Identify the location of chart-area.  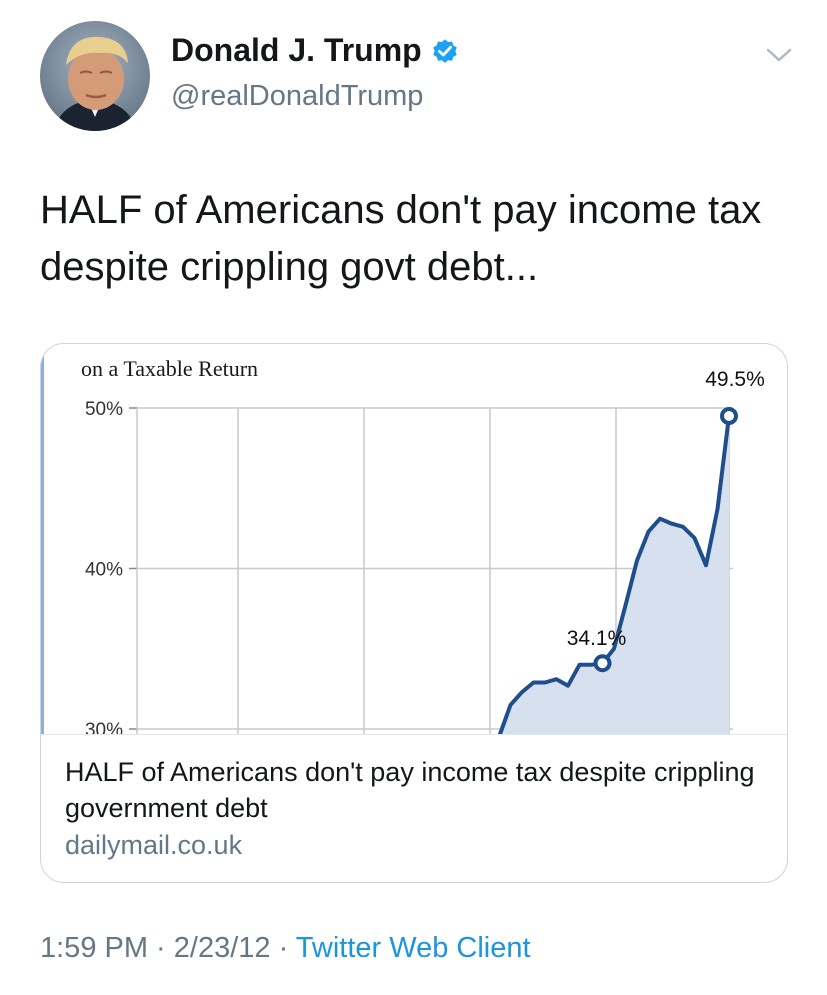
(614, 575).